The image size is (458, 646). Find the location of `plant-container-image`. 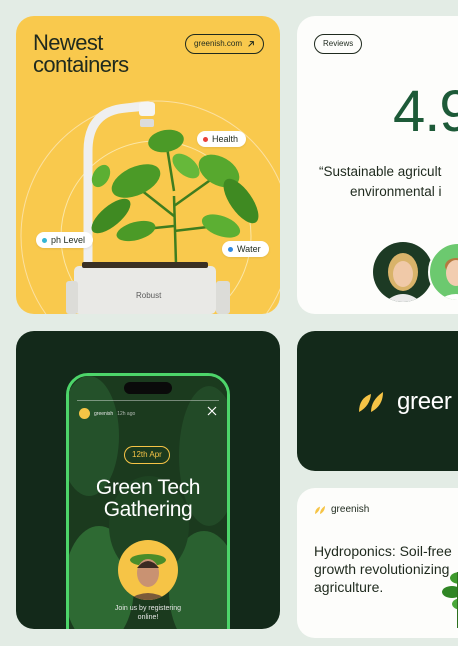

plant-container-image is located at coordinates (162, 207).